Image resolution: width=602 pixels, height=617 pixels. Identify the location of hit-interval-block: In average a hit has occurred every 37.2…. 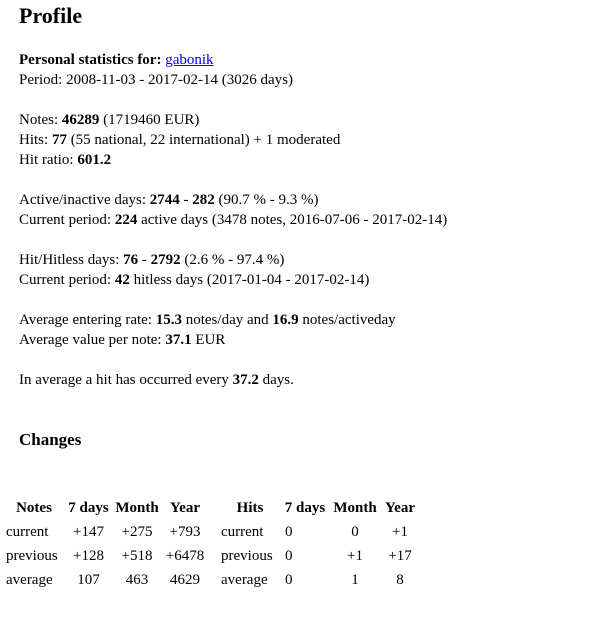
(156, 380).